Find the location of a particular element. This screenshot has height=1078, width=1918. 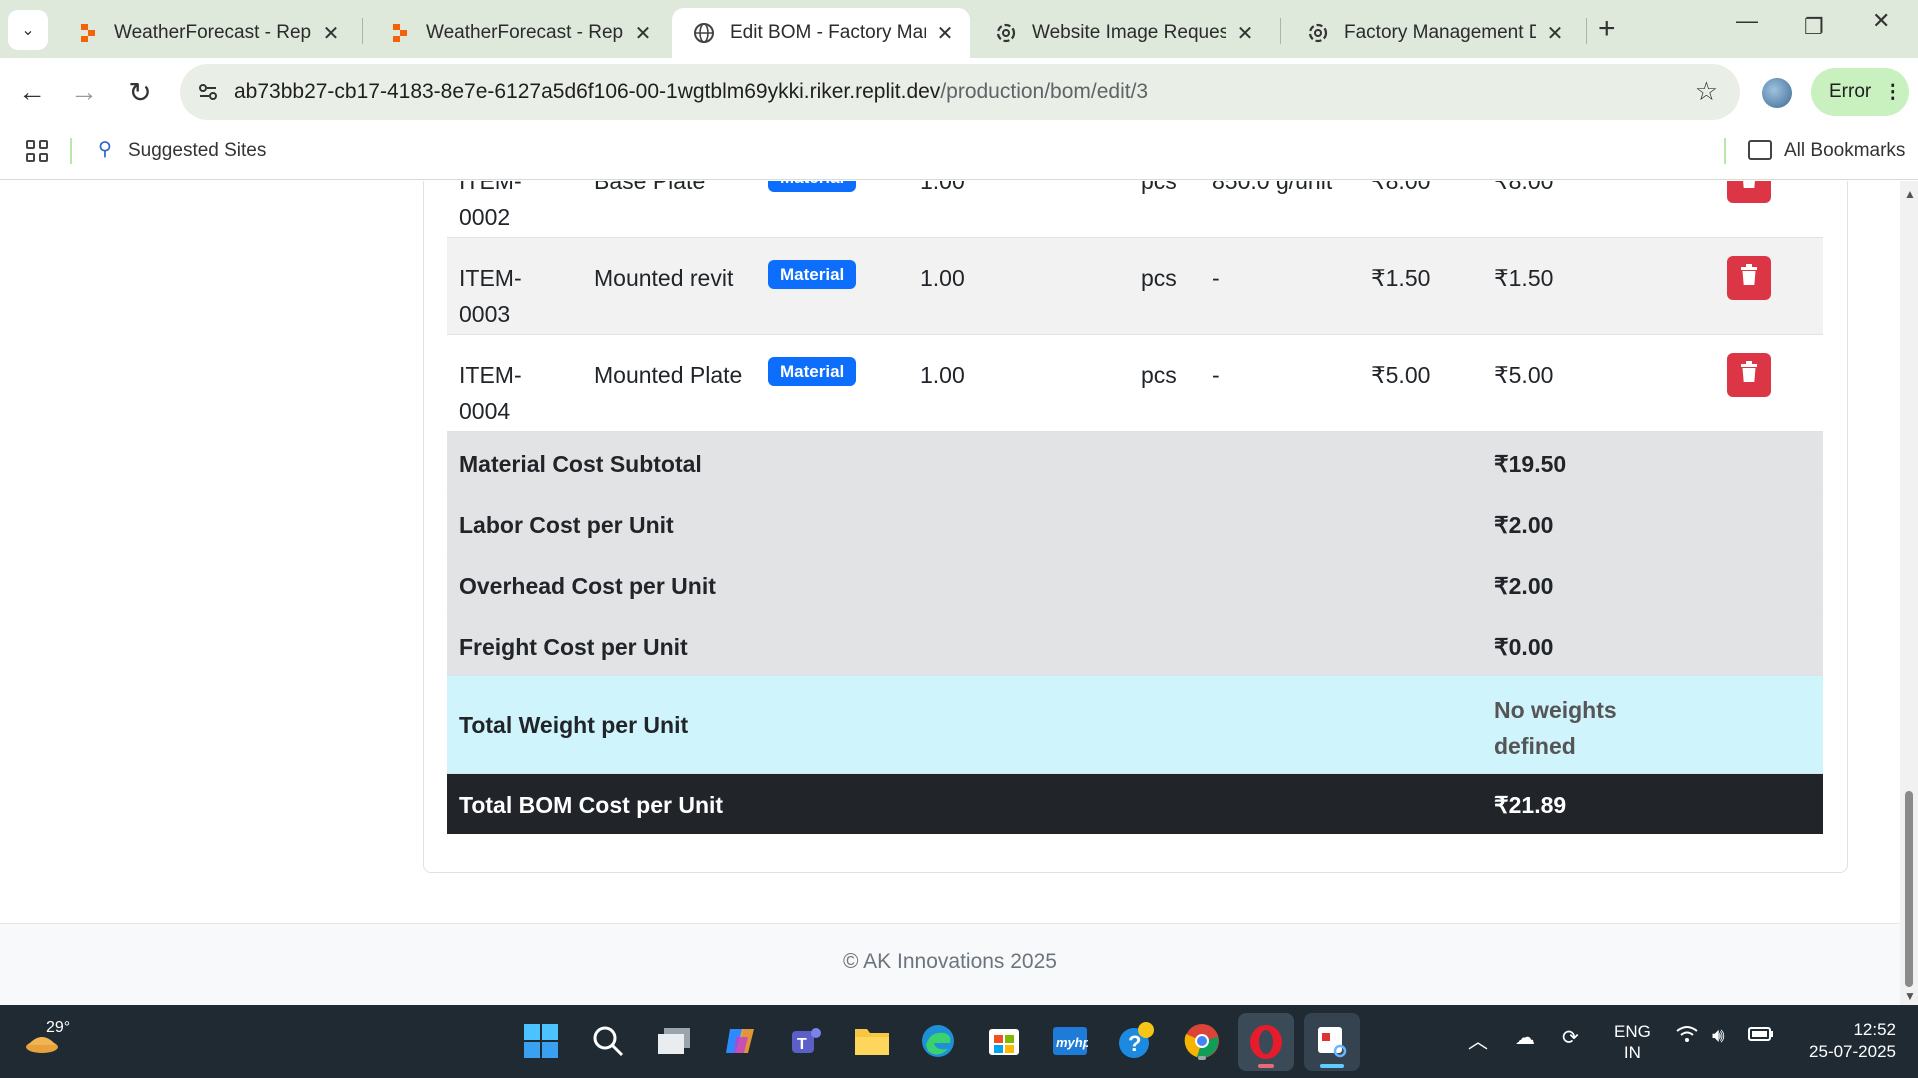

chevron-down-icon: ⌄ is located at coordinates (28, 30).